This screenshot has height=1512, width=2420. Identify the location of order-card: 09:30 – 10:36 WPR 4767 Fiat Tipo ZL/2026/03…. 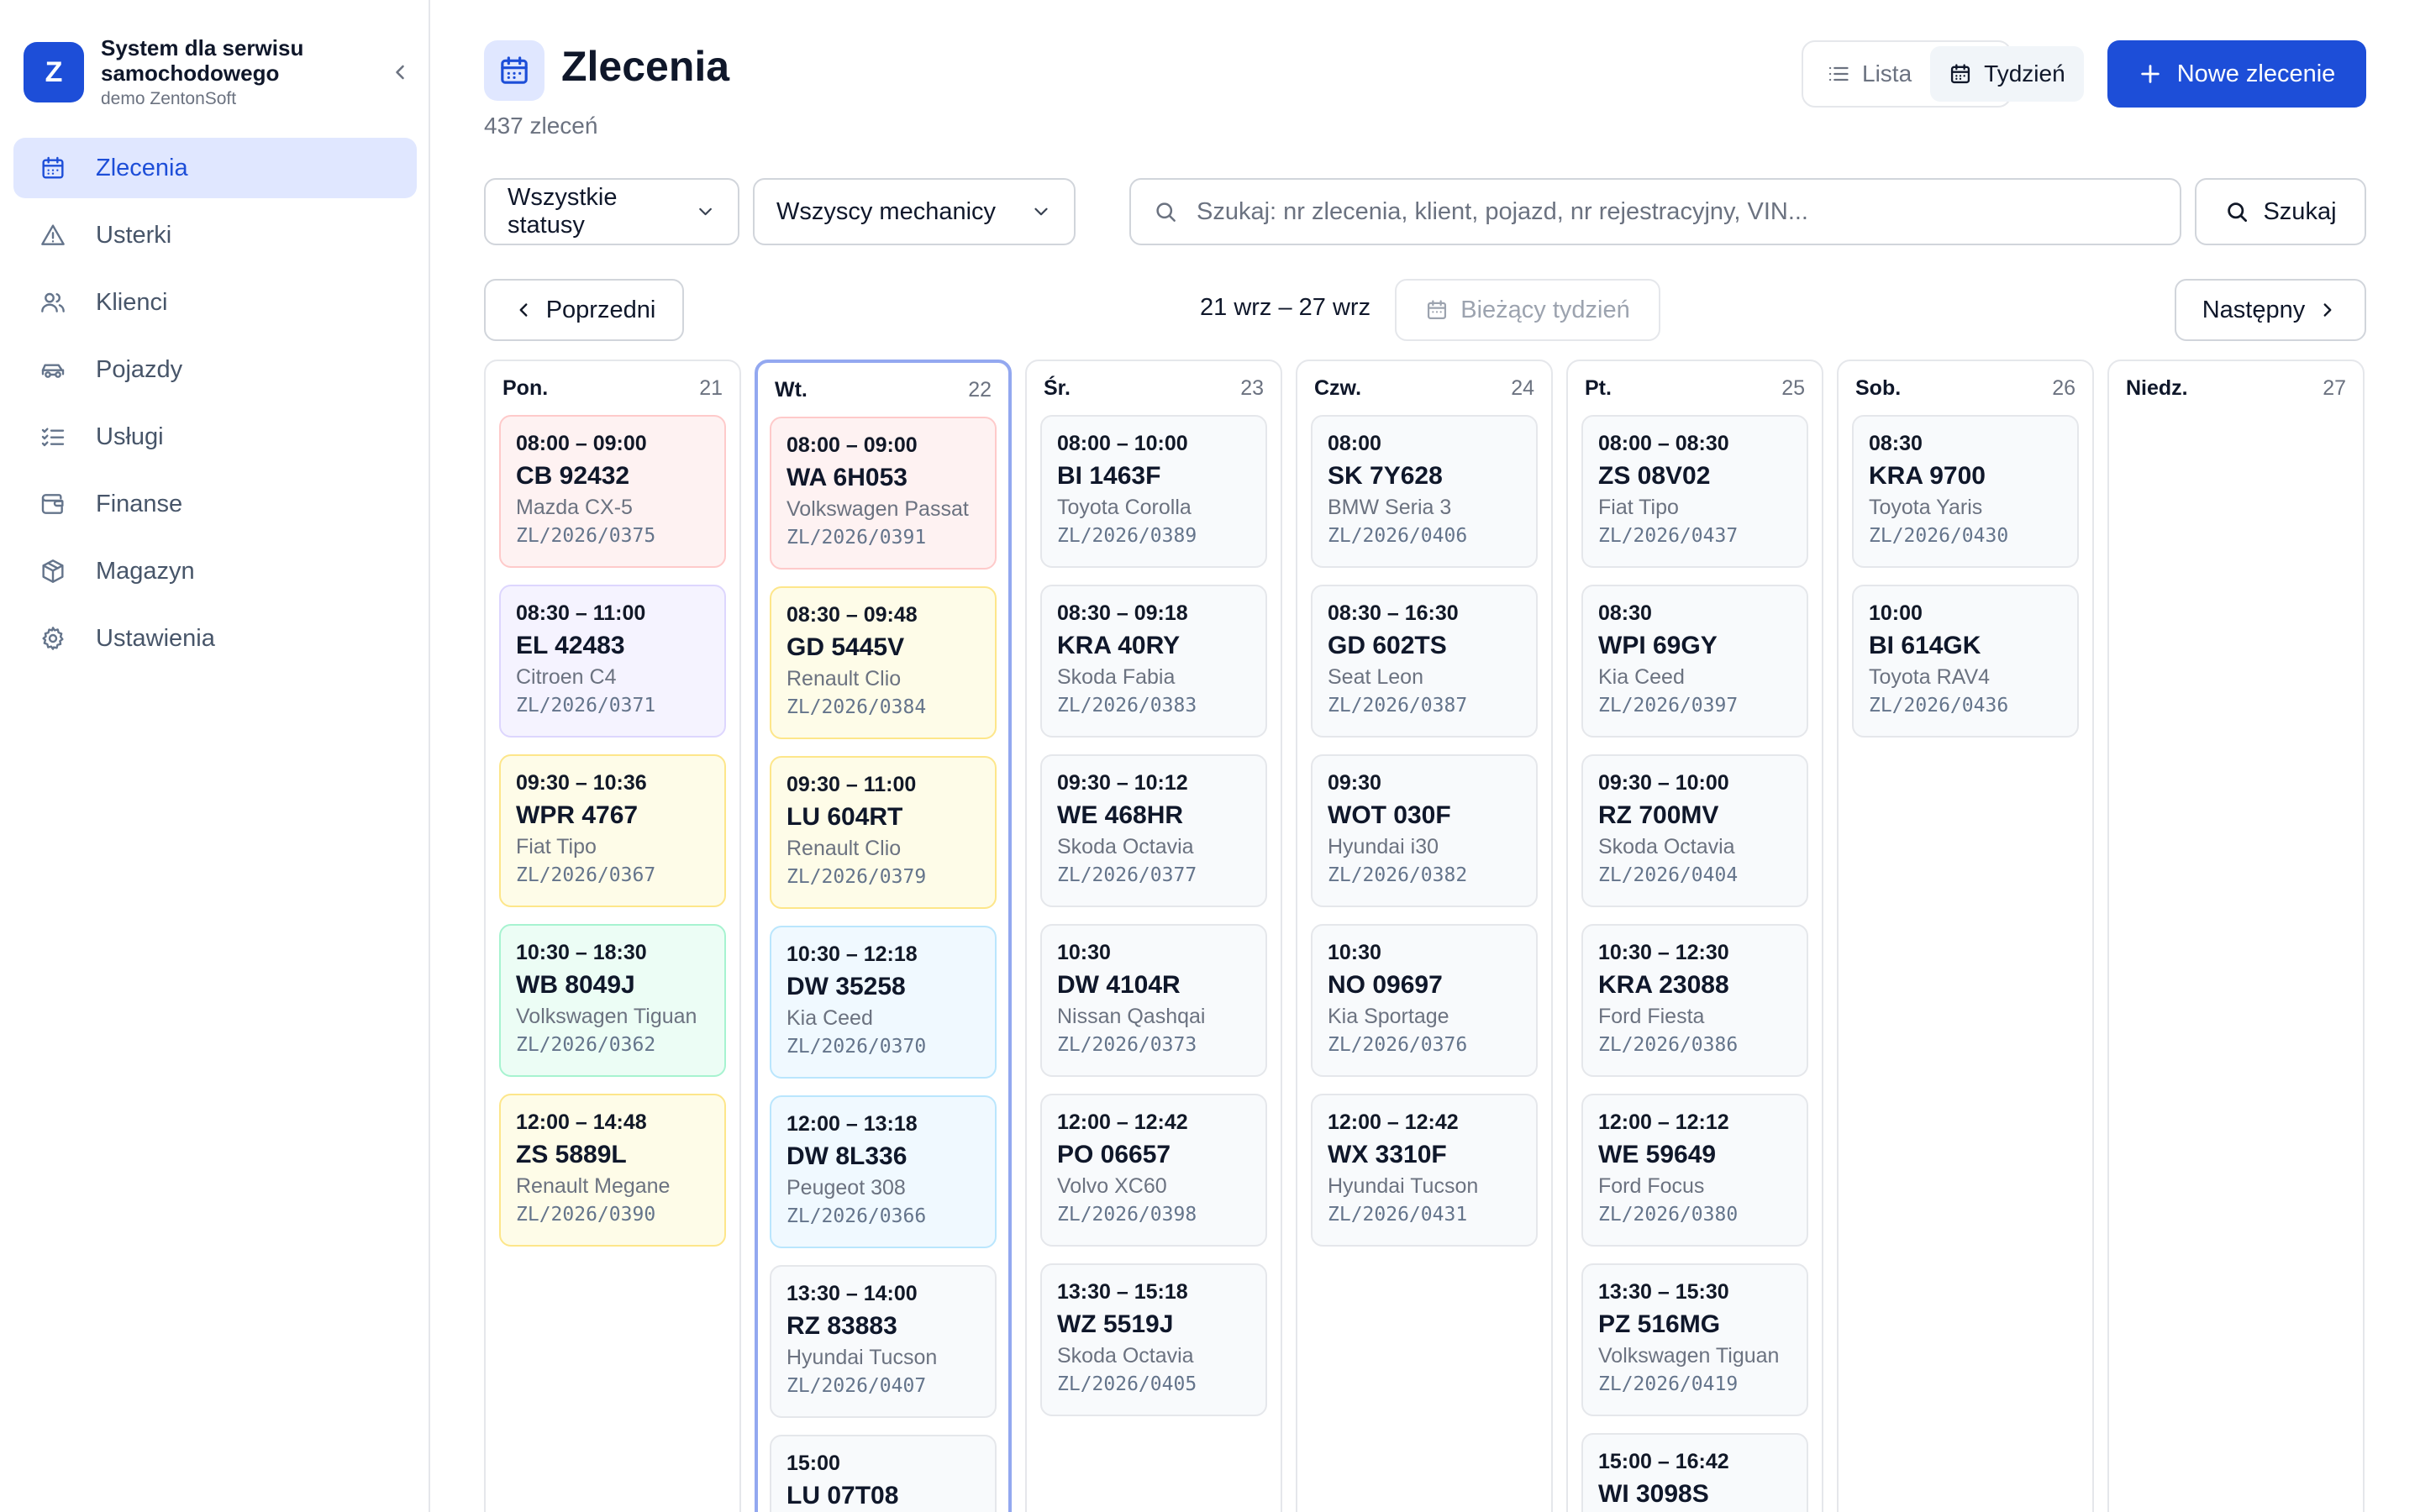
(613, 830).